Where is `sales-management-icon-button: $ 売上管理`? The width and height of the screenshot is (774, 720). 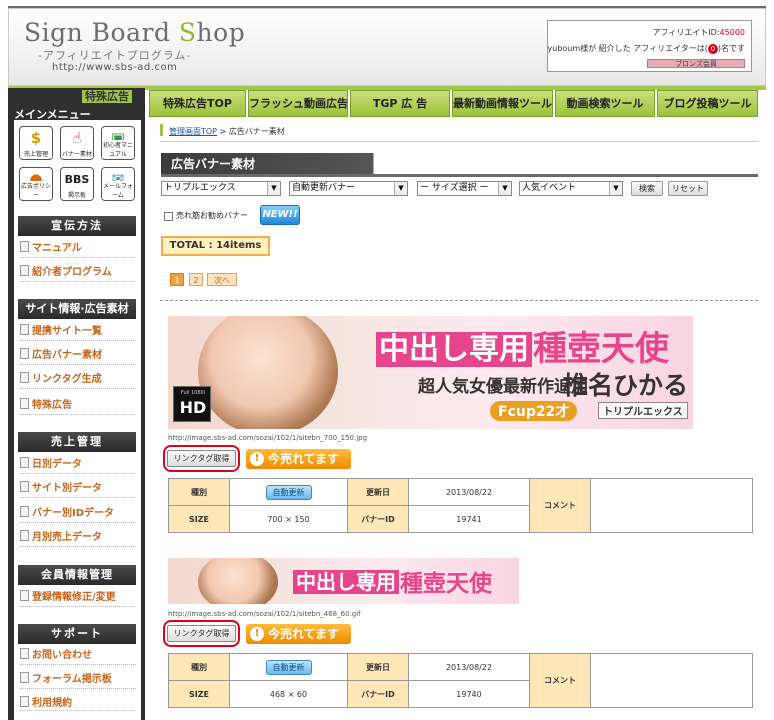 sales-management-icon-button: $ 売上管理 is located at coordinates (36, 143).